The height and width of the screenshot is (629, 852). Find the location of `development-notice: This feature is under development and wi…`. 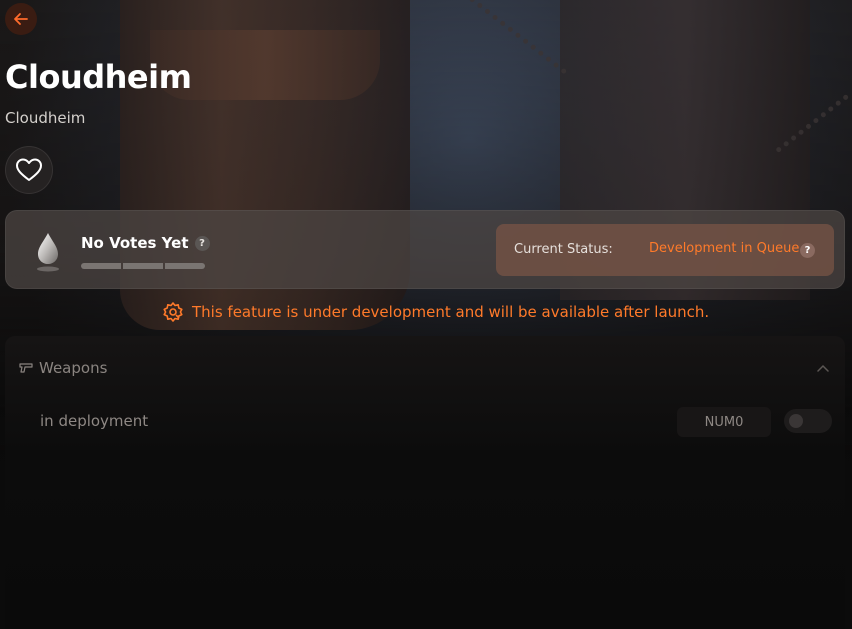

development-notice: This feature is under development and wi… is located at coordinates (435, 312).